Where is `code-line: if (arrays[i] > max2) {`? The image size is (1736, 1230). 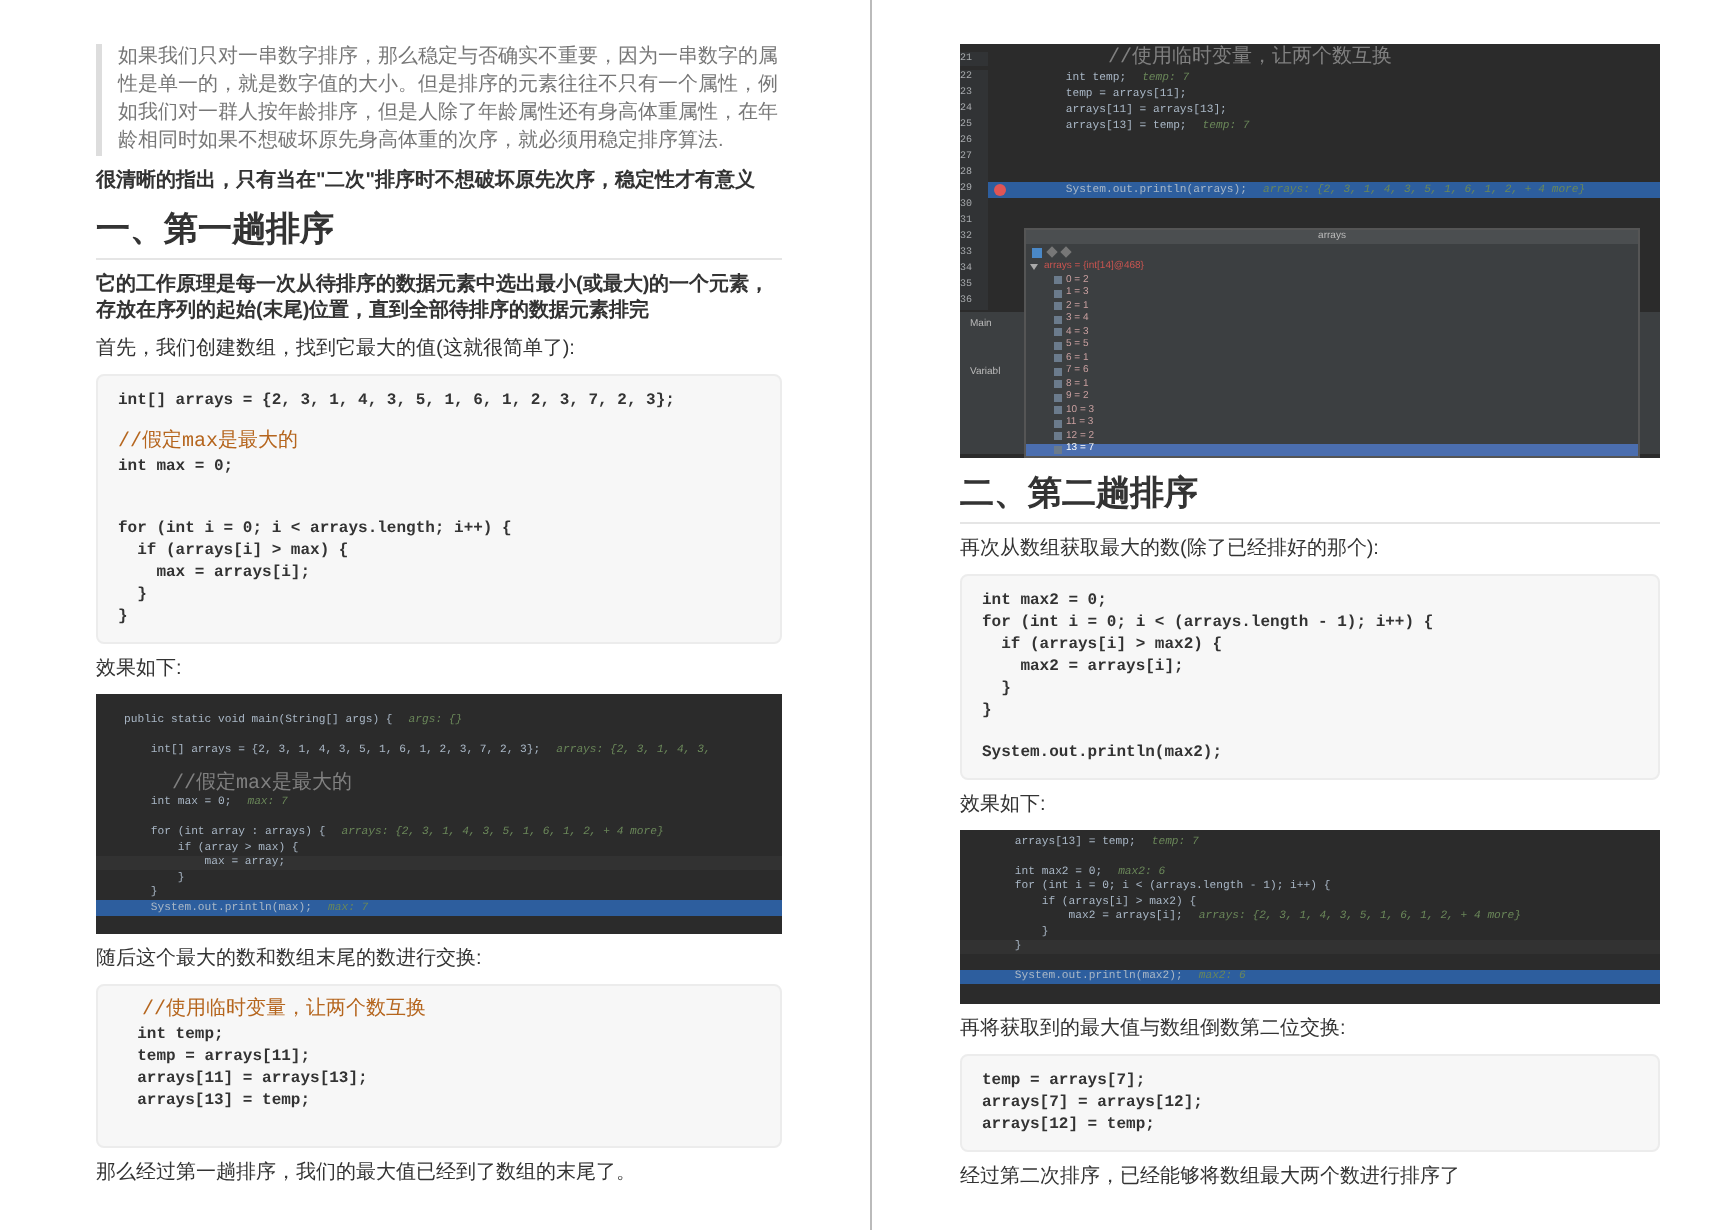 code-line: if (arrays[i] > max2) { is located at coordinates (1111, 645).